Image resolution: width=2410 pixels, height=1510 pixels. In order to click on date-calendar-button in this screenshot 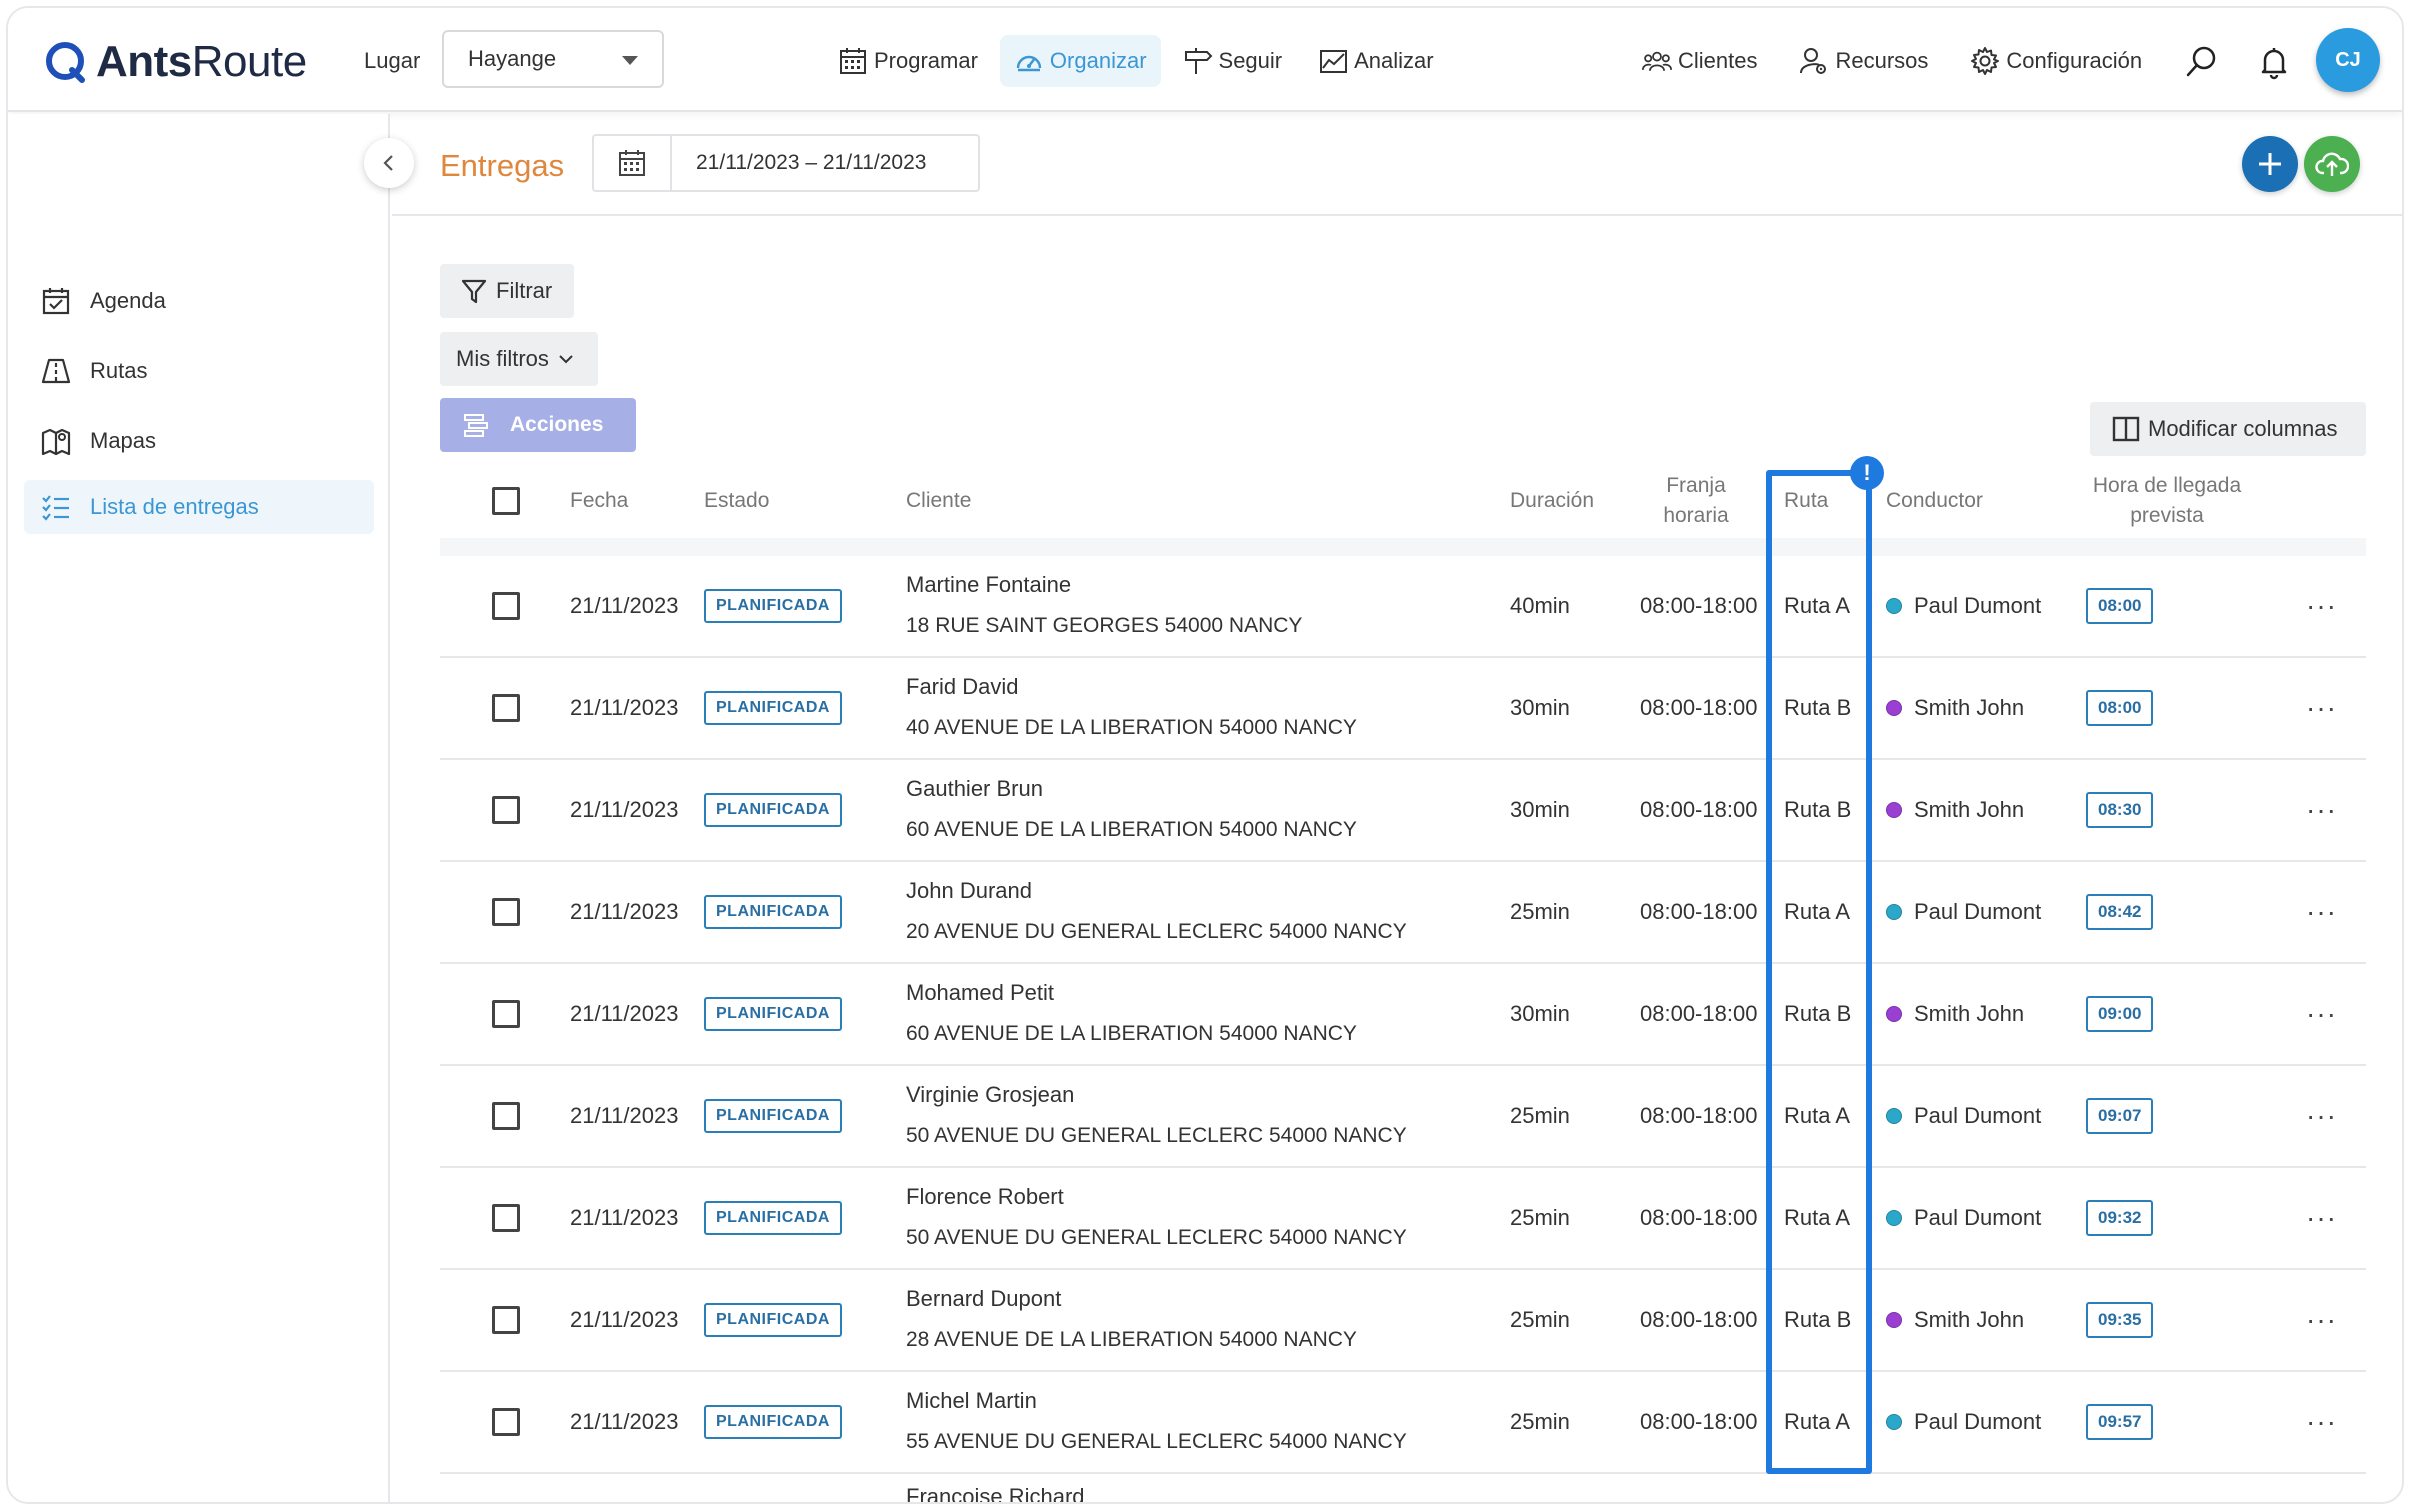, I will do `click(633, 163)`.